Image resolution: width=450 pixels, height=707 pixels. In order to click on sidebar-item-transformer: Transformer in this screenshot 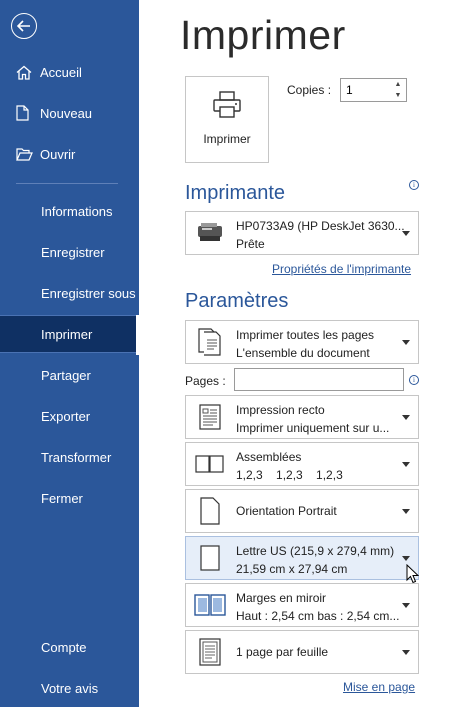, I will do `click(69, 457)`.